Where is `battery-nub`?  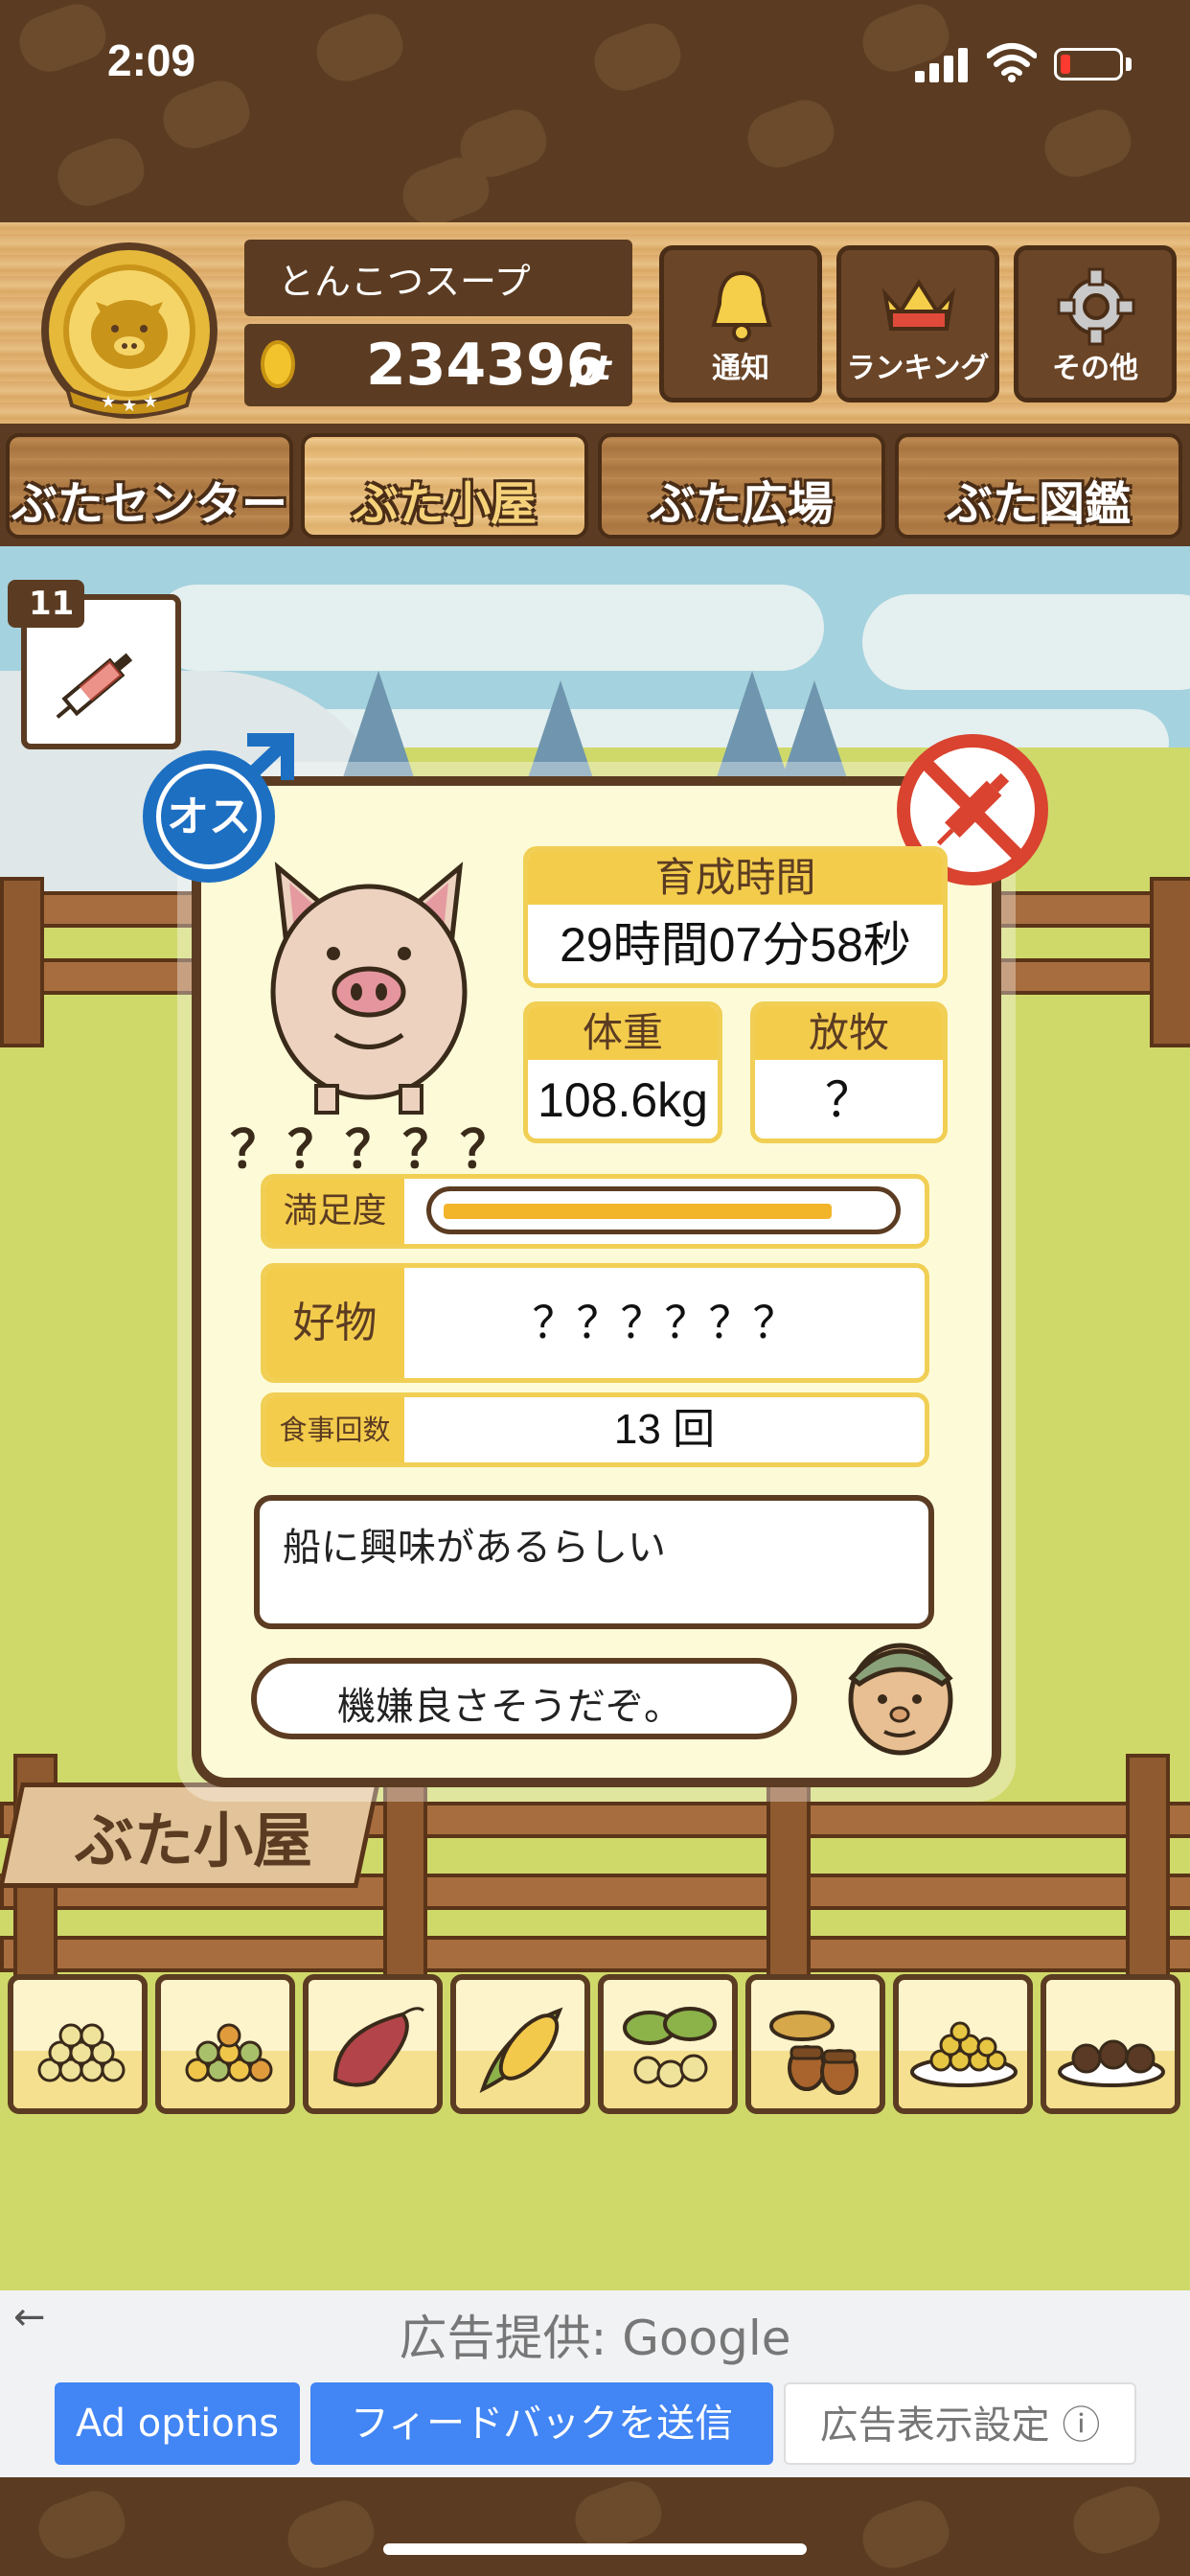 battery-nub is located at coordinates (1129, 64).